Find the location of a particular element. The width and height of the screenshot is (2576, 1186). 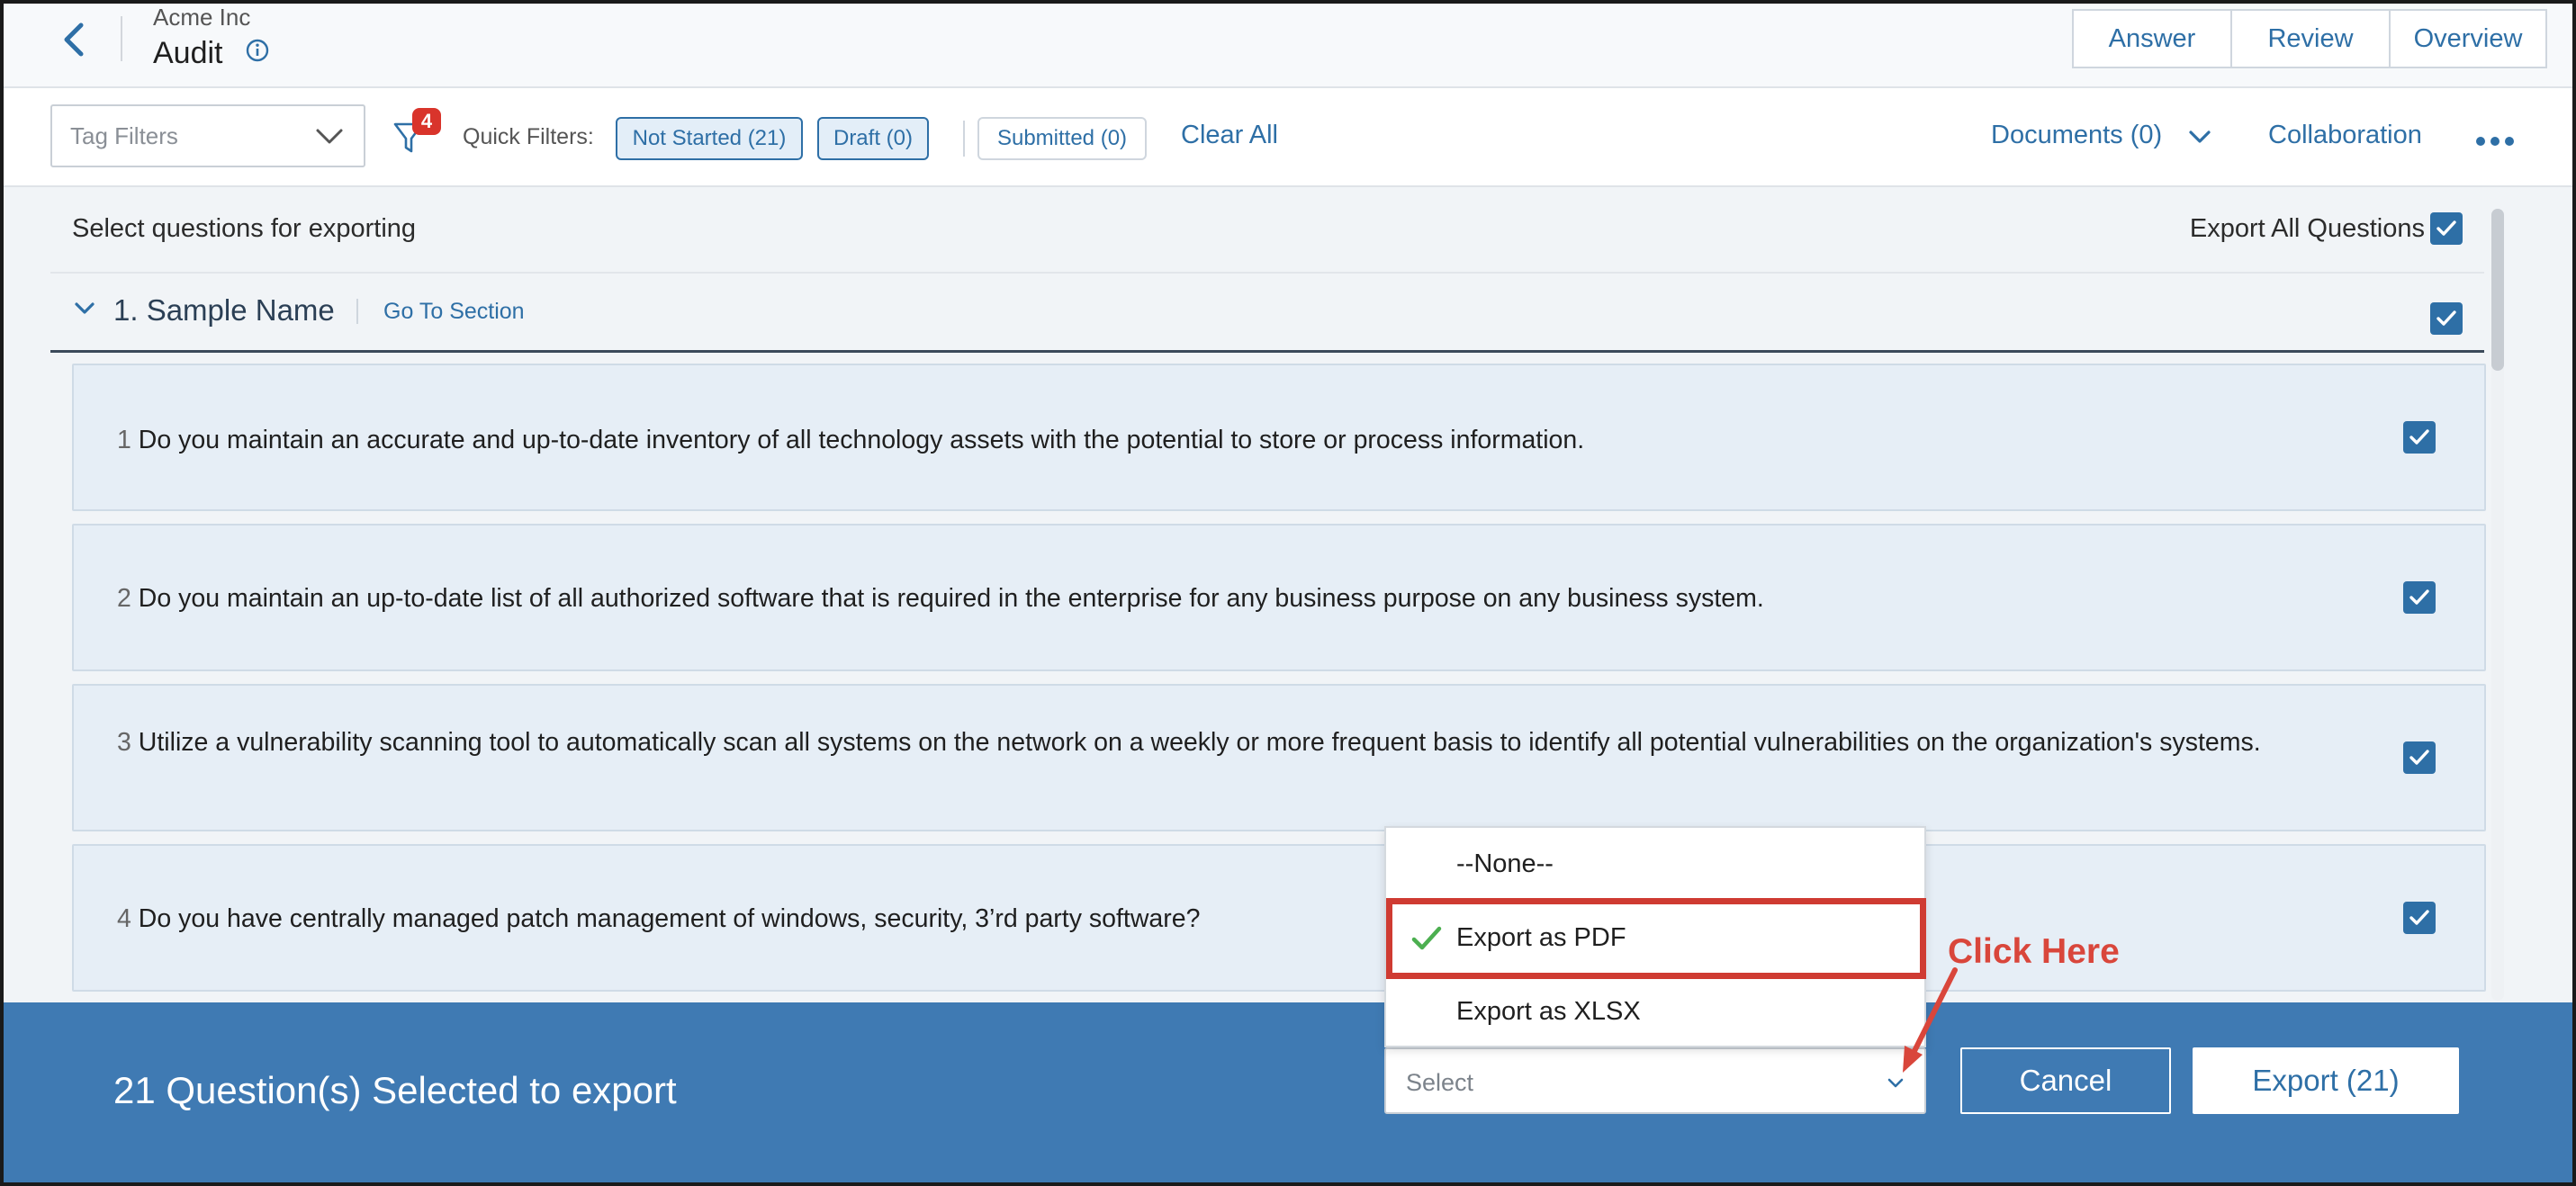

export-button: Export (21) is located at coordinates (2326, 1080).